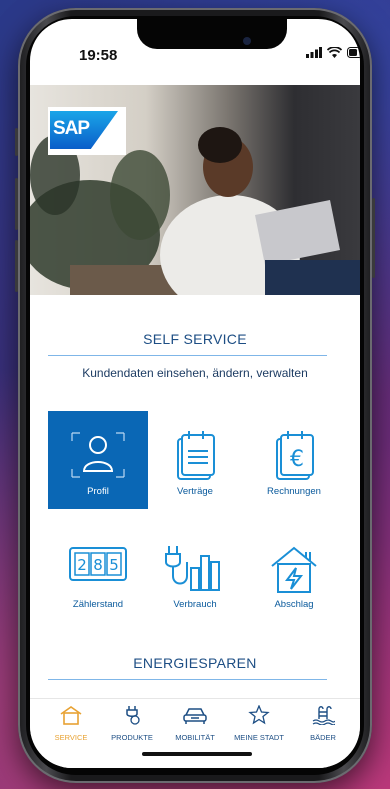 This screenshot has width=390, height=789. I want to click on svg-text: 8, so click(98, 565).